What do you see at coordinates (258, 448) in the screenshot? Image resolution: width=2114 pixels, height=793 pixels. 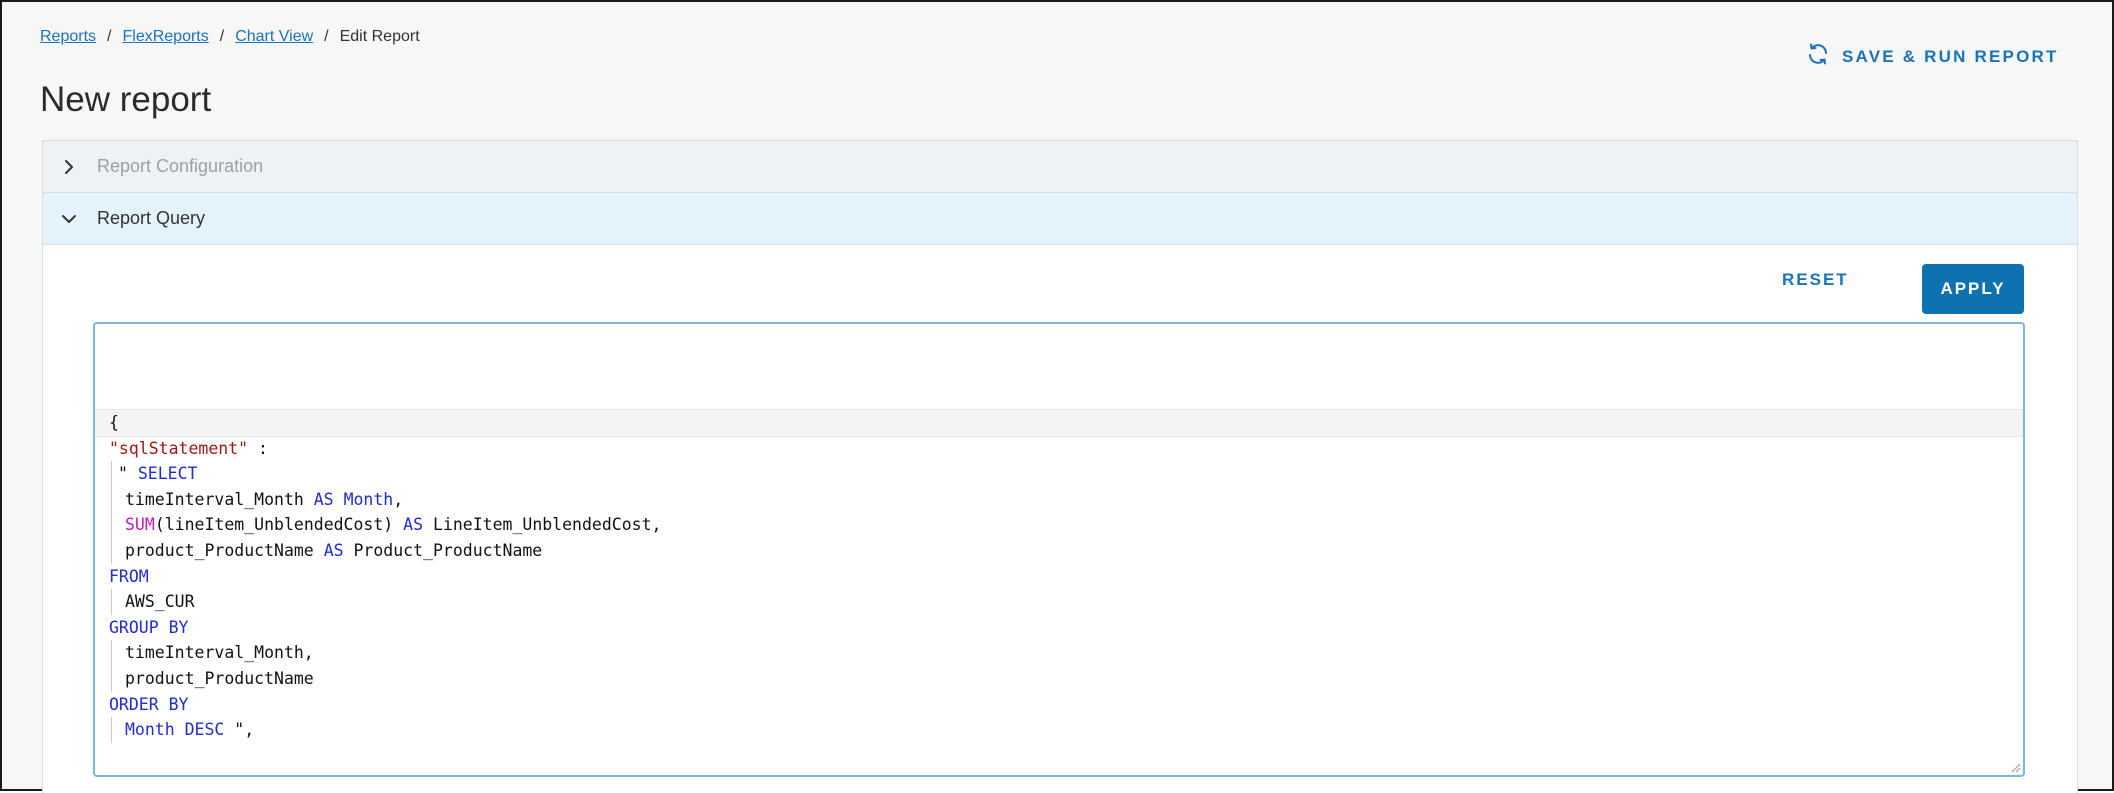 I see `code-token: :` at bounding box center [258, 448].